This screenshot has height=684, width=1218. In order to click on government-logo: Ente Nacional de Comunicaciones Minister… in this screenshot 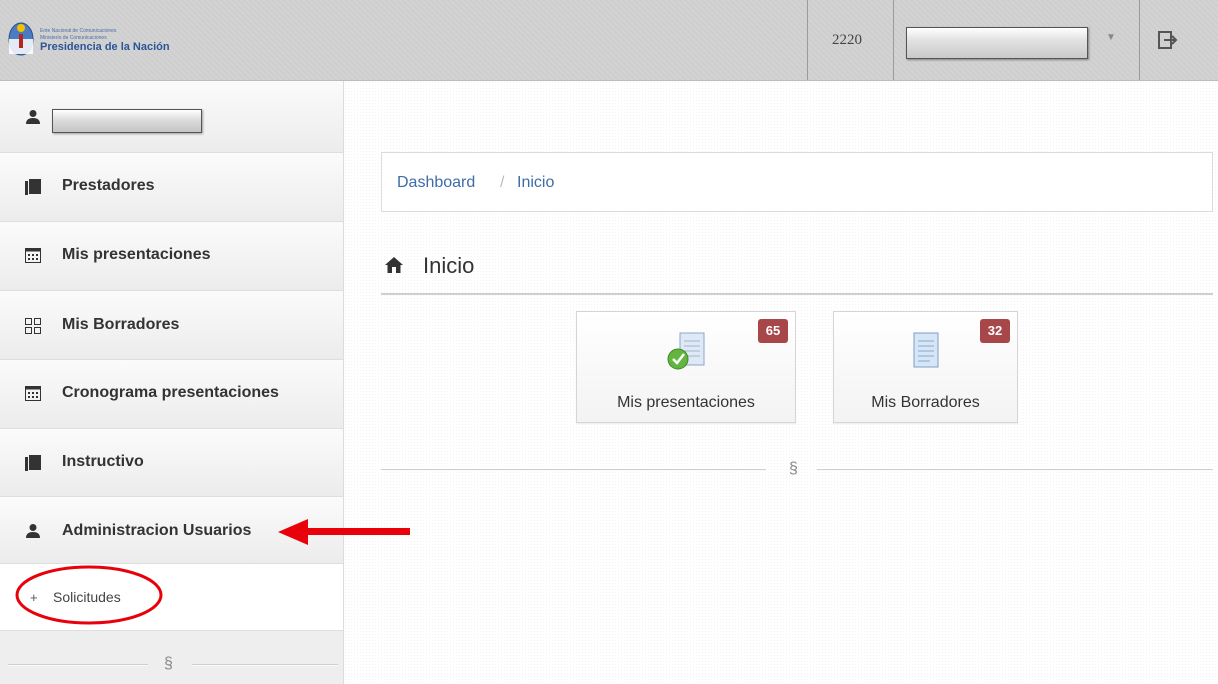, I will do `click(106, 42)`.